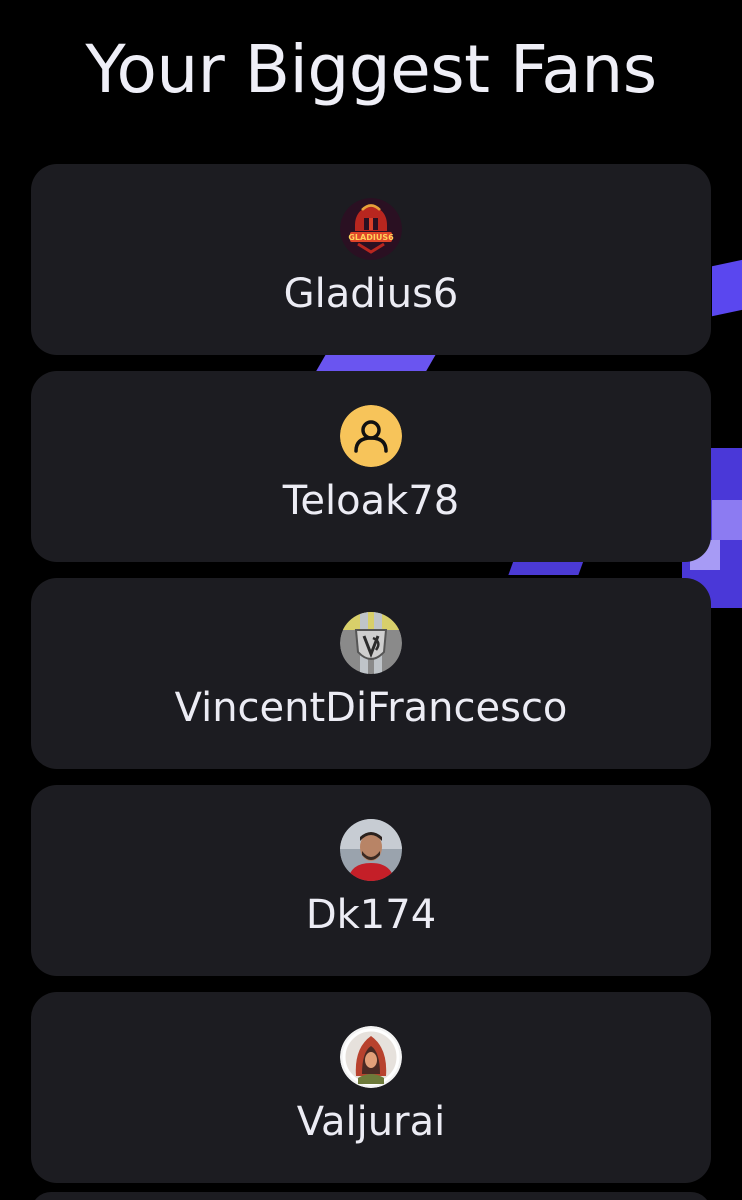 This screenshot has height=1200, width=742. What do you see at coordinates (371, 1122) in the screenshot?
I see `fan-name: Valjurai` at bounding box center [371, 1122].